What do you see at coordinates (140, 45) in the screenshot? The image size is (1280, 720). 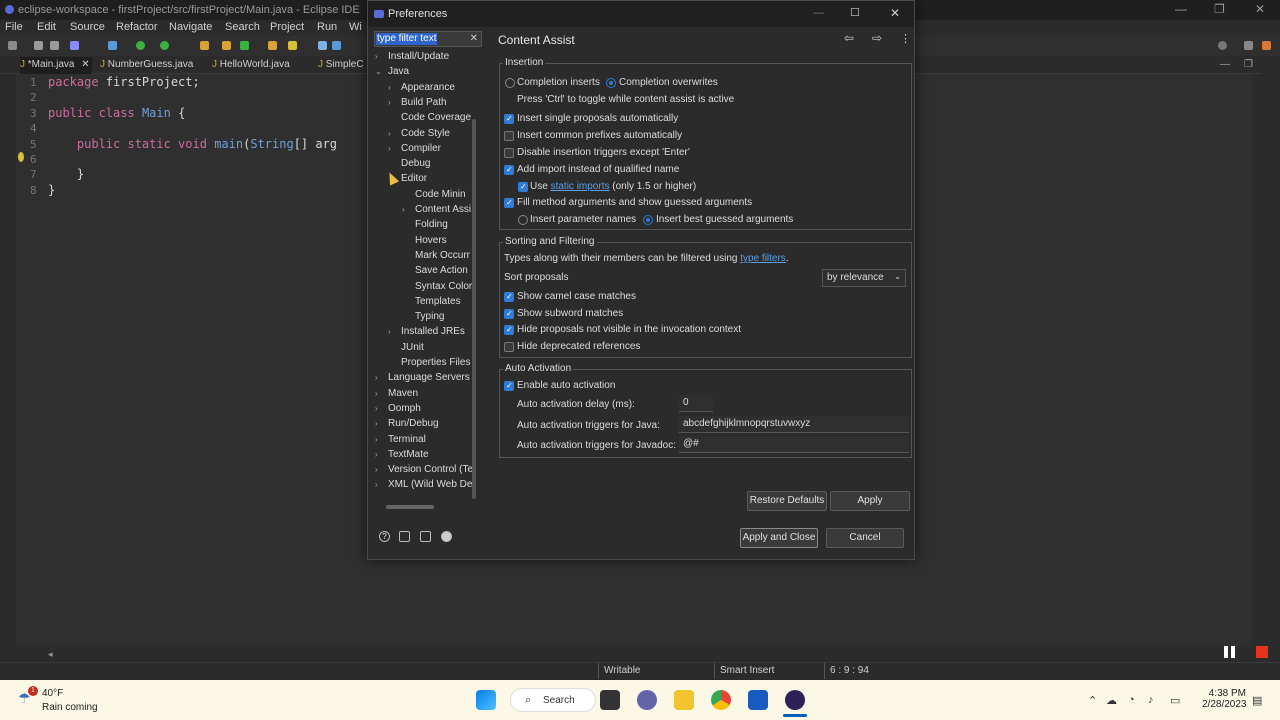 I see `run-icon` at bounding box center [140, 45].